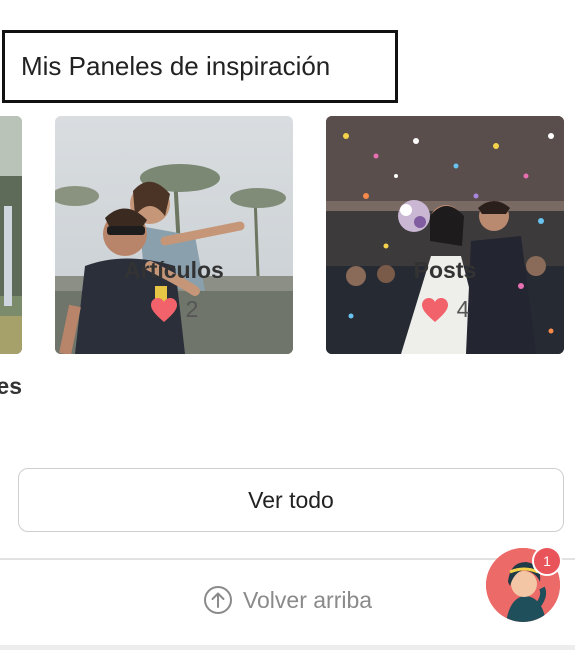 This screenshot has height=650, width=575. Describe the element at coordinates (11, 386) in the screenshot. I see `board-card-partial-label: es` at that location.